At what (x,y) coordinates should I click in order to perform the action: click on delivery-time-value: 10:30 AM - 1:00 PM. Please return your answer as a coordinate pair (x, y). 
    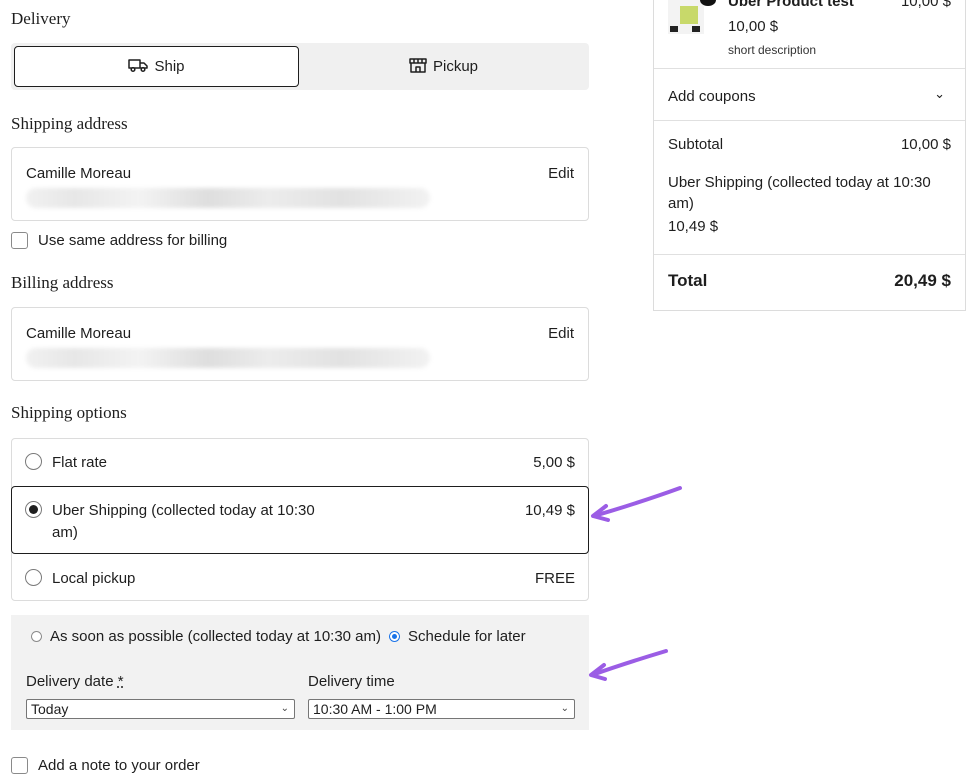
    Looking at the image, I should click on (375, 709).